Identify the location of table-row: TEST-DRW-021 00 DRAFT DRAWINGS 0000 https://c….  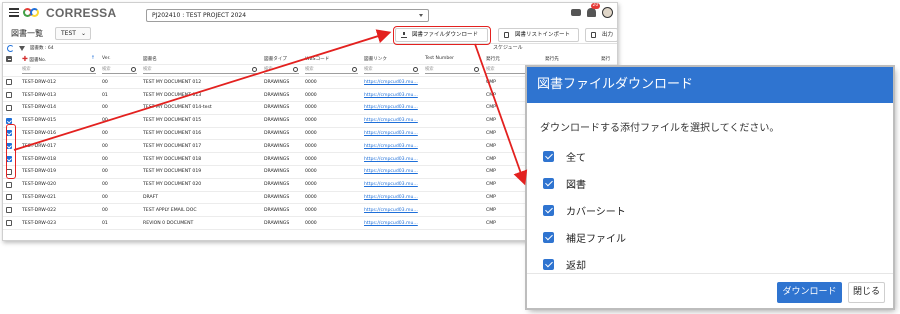
(310, 198).